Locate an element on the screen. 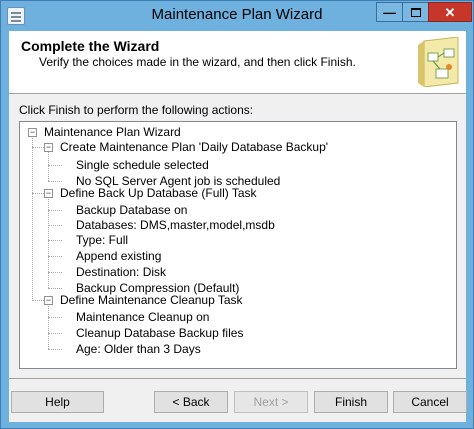 This screenshot has width=474, height=429. collapse-toggle-group-3: − is located at coordinates (48, 300).